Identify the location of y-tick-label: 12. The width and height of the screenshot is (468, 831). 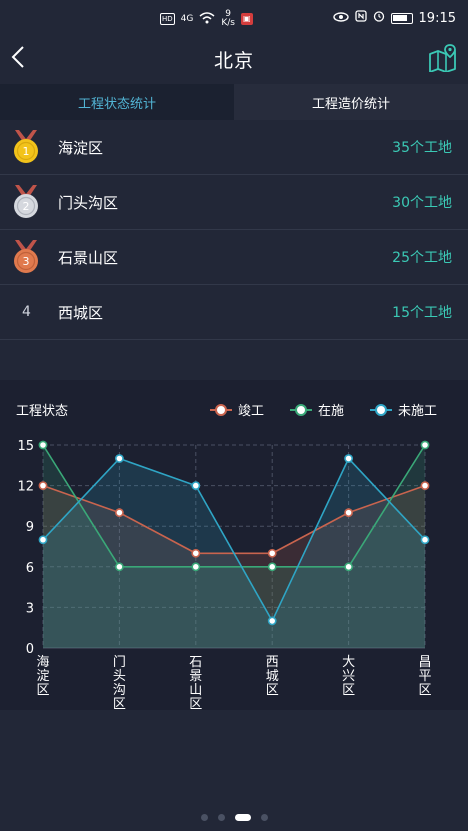
(25, 487).